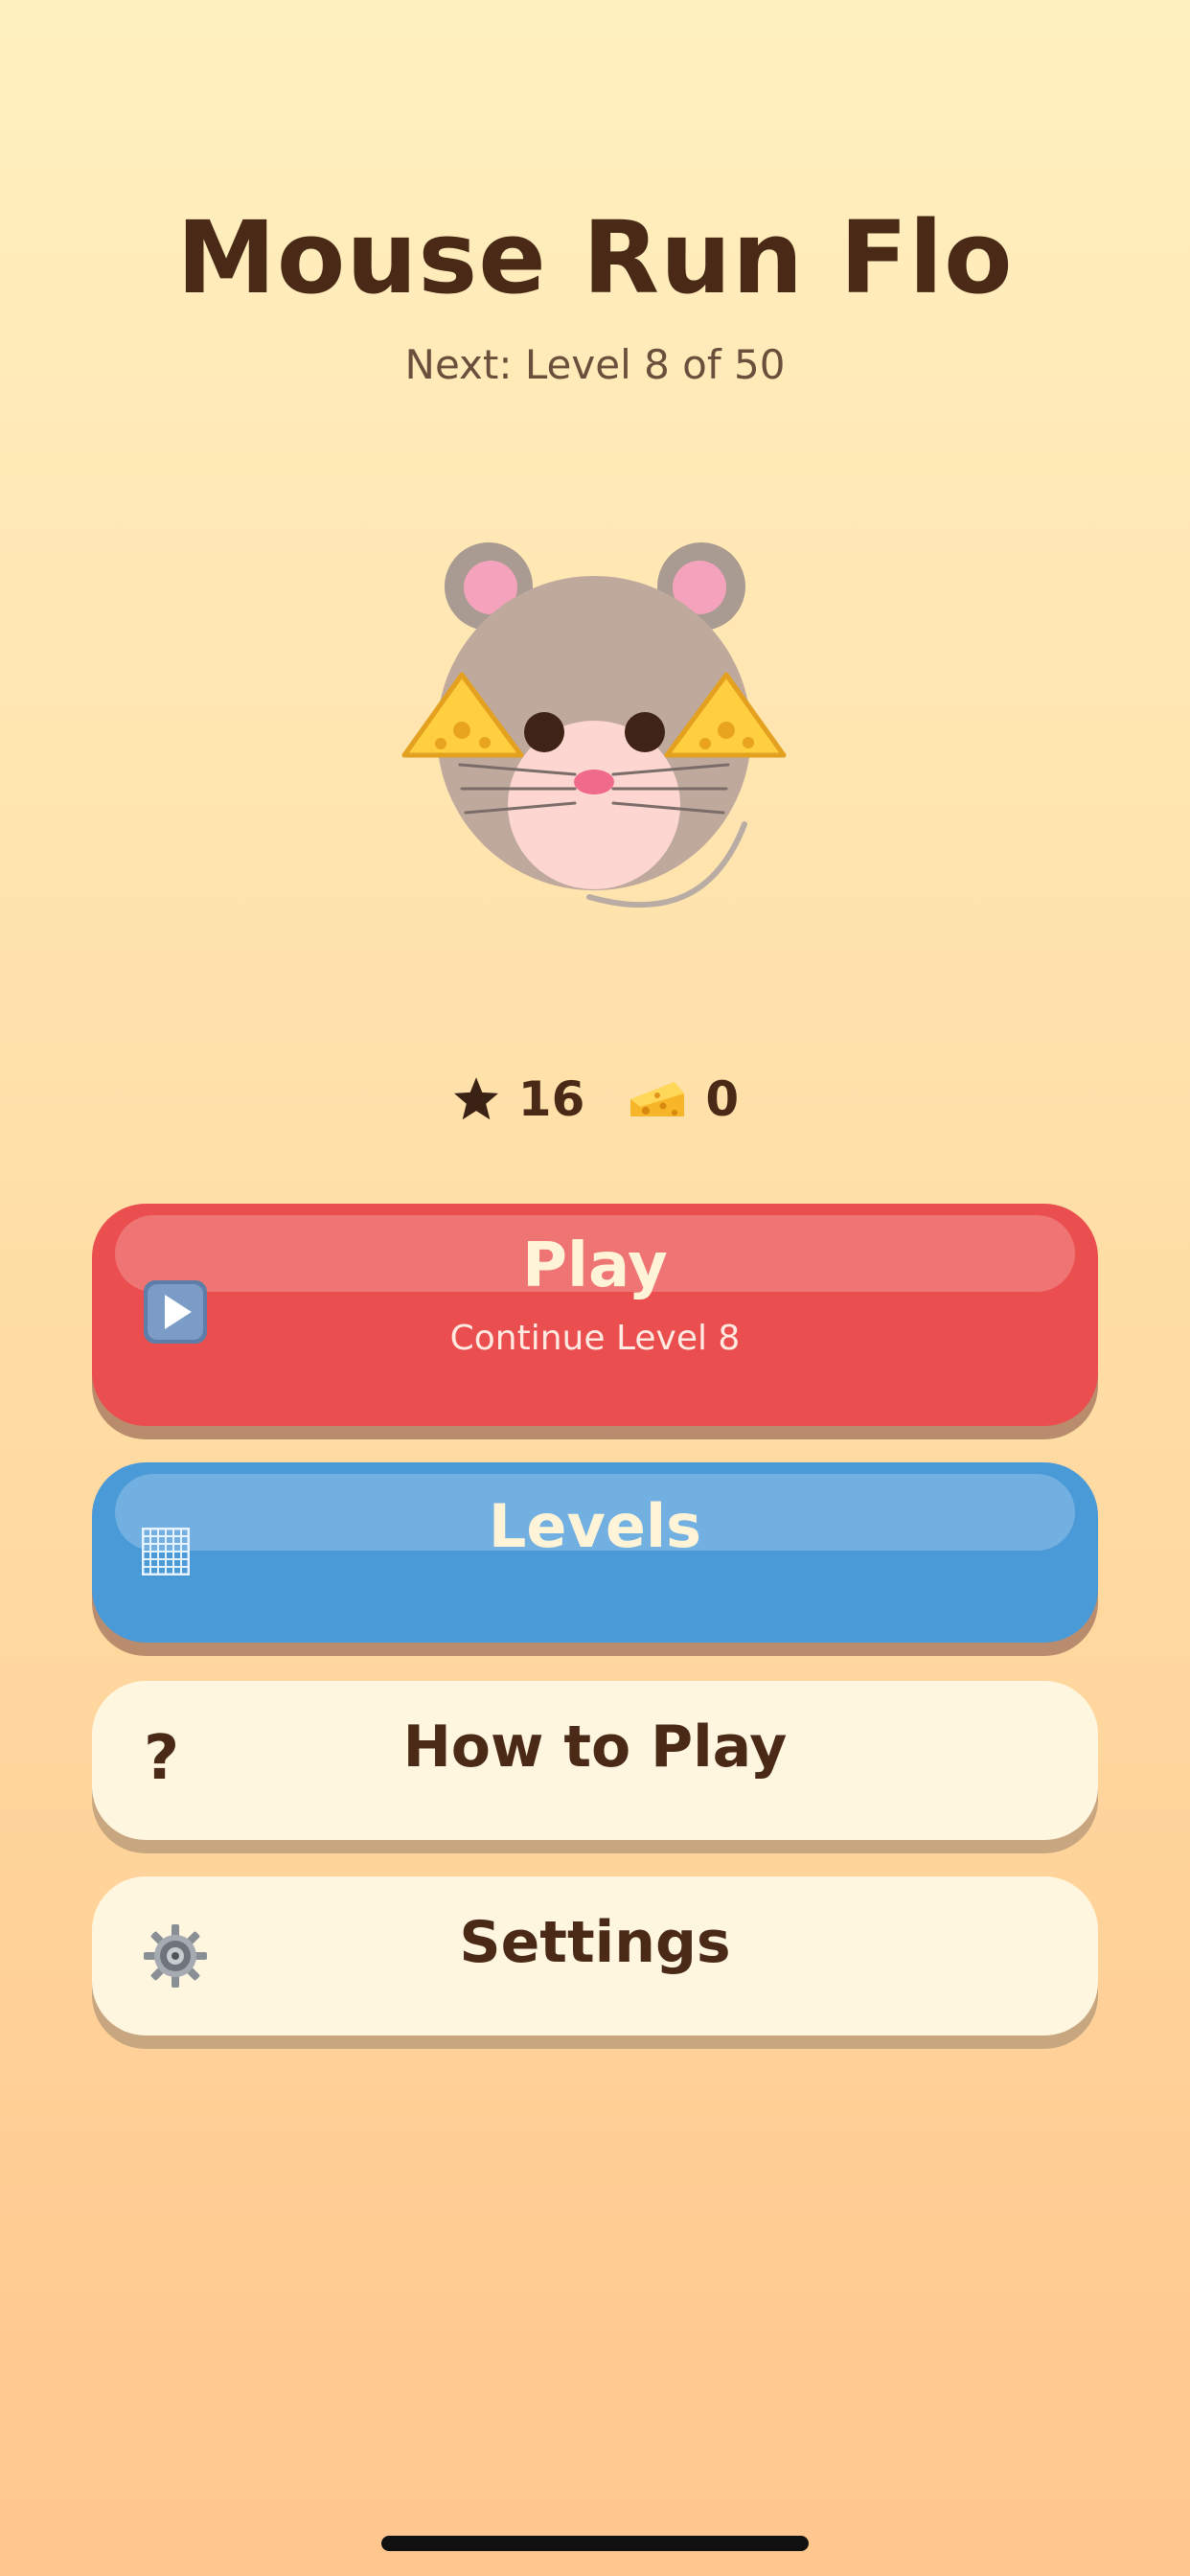 This screenshot has height=2576, width=1190. Describe the element at coordinates (595, 1315) in the screenshot. I see `play-button: Play Continue Level 8` at that location.